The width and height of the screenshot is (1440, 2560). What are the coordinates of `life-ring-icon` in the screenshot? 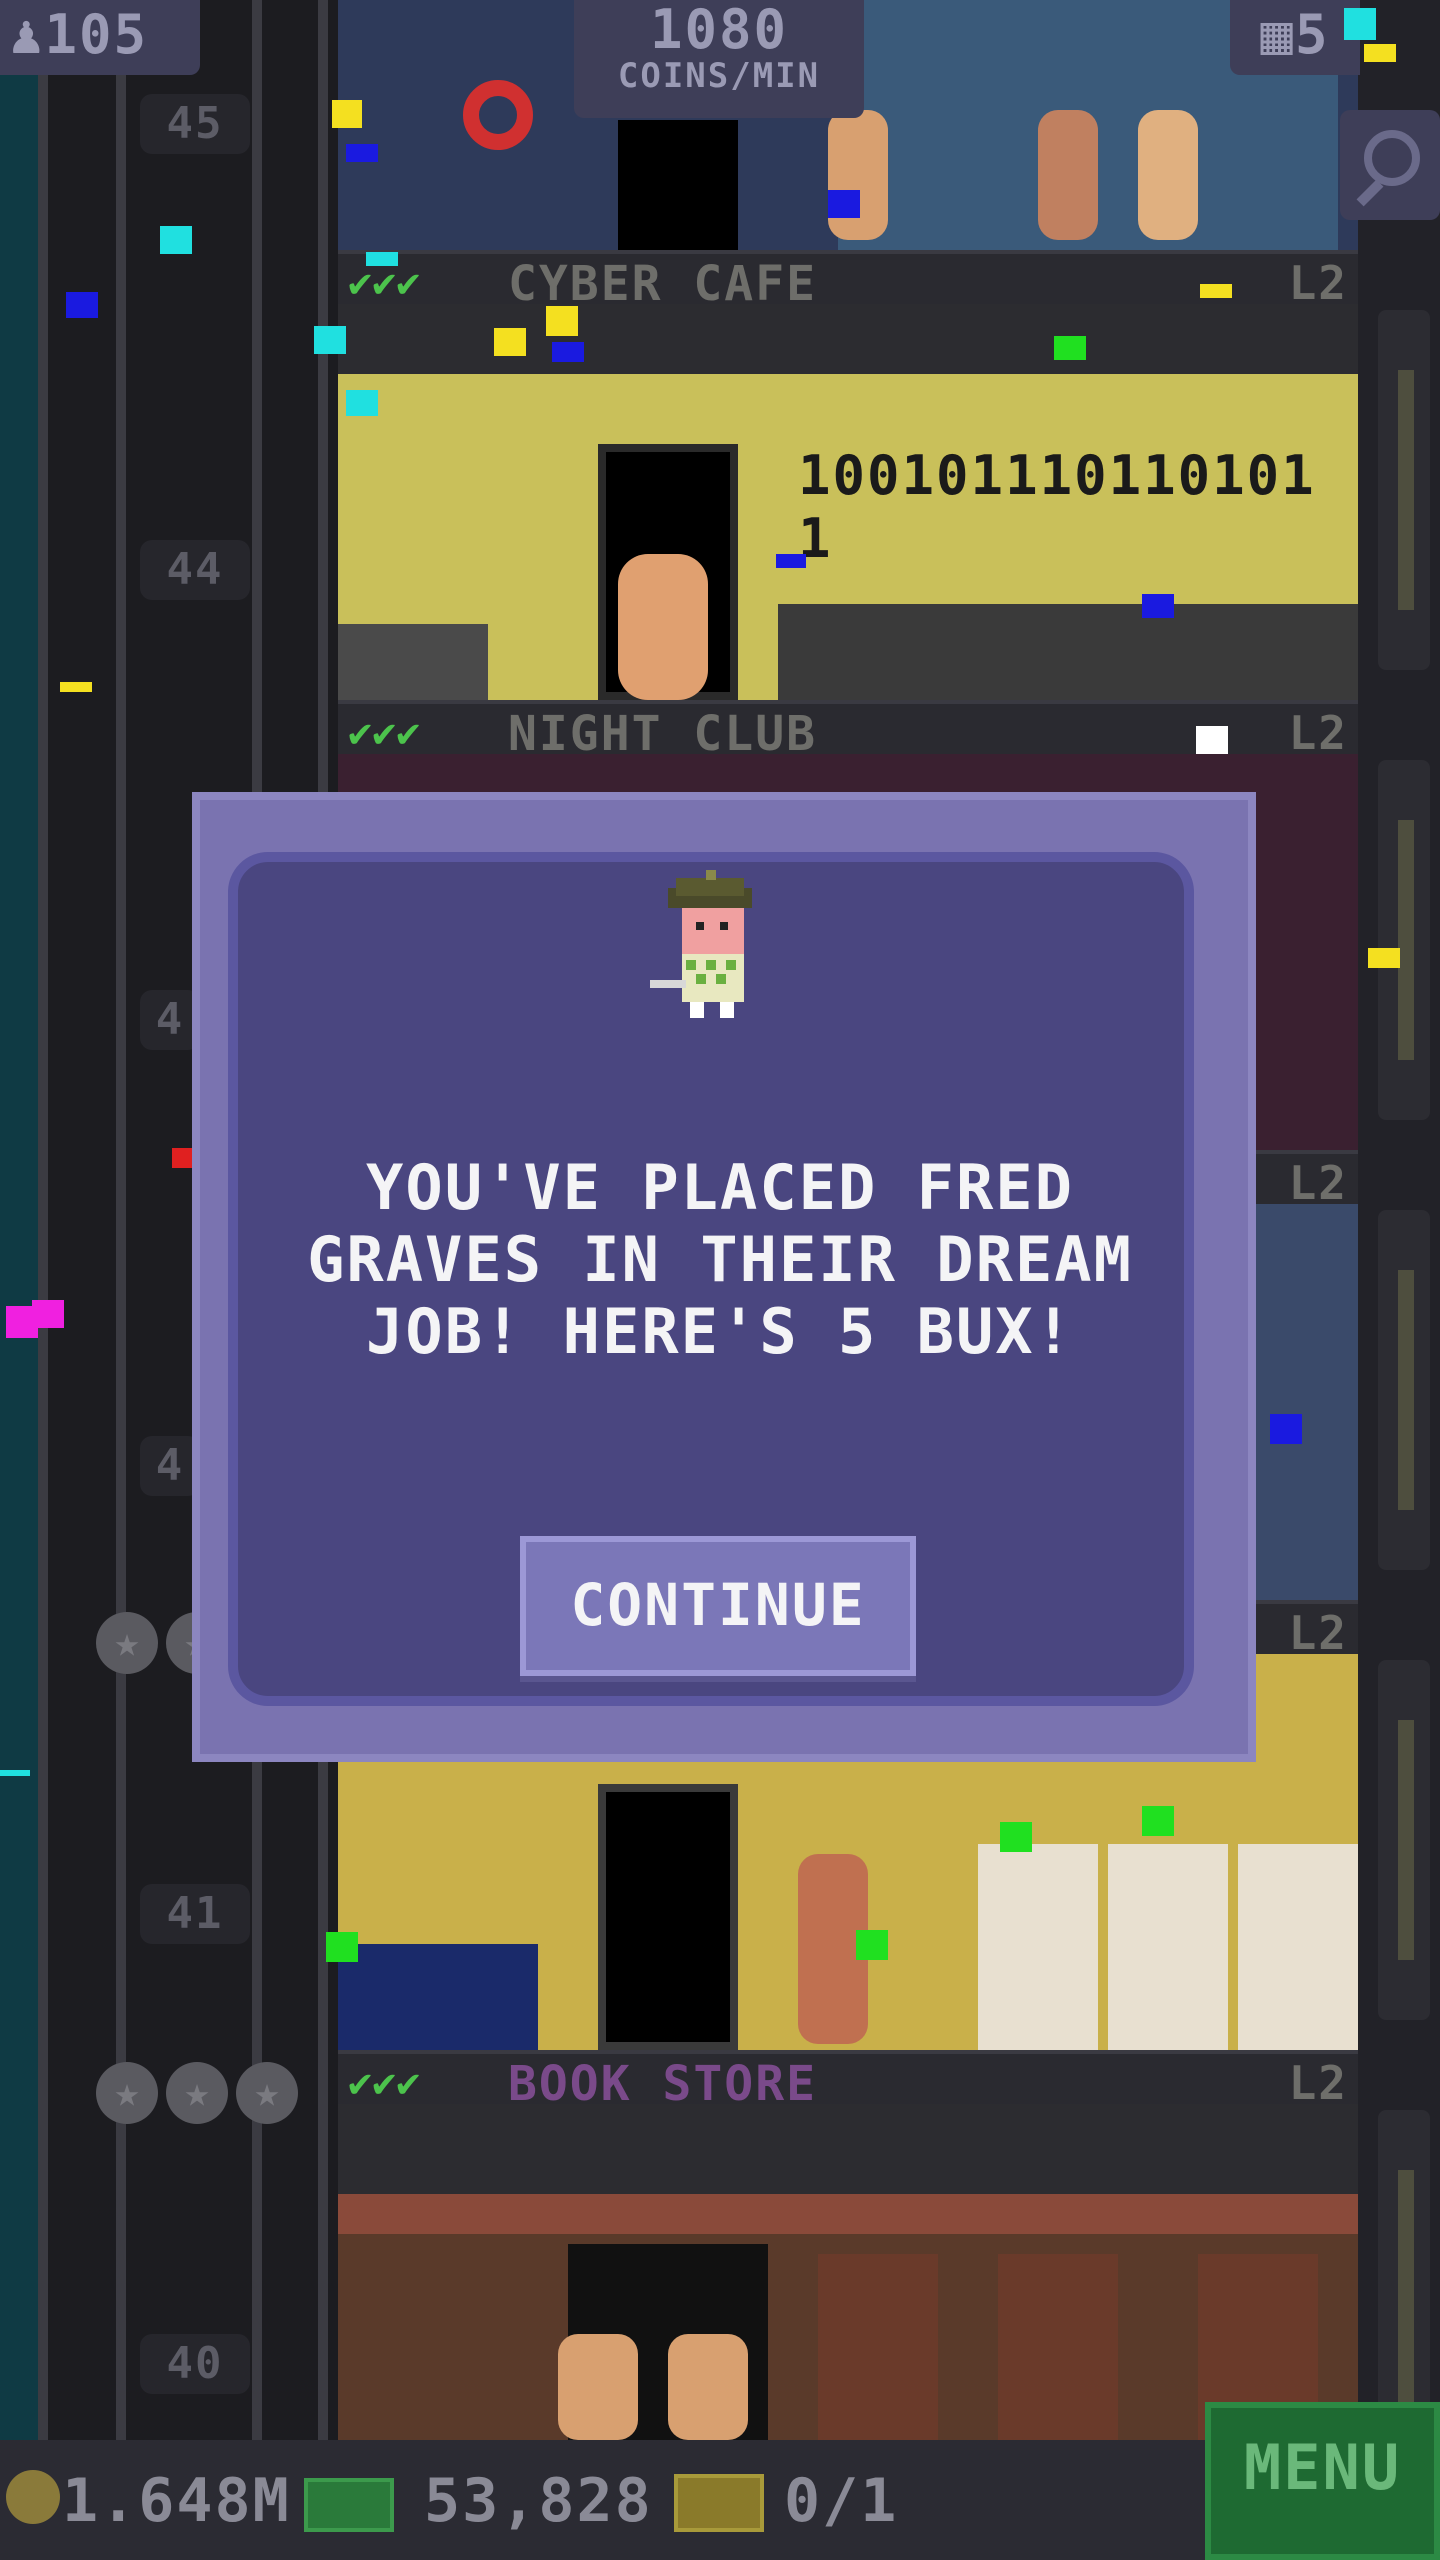 It's located at (498, 115).